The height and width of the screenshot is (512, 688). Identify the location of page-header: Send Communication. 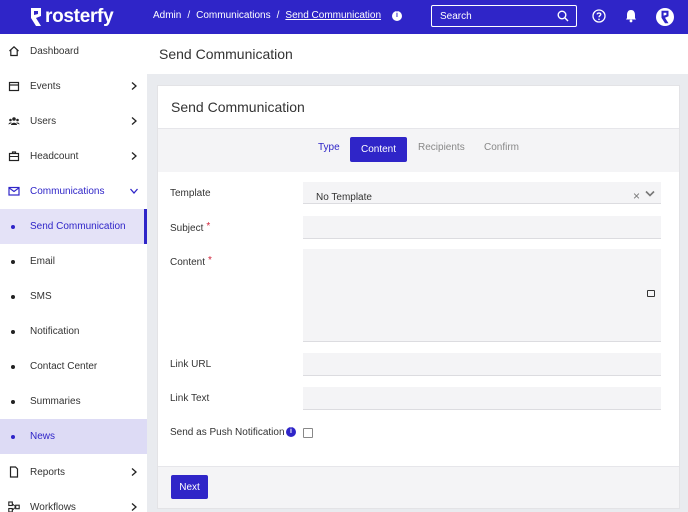
(417, 54).